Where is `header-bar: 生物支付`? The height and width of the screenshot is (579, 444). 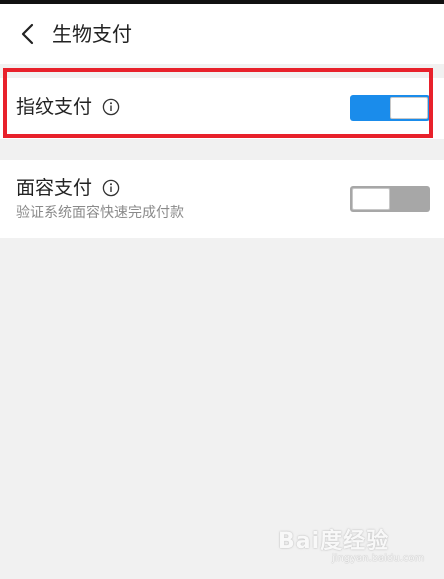 header-bar: 生物支付 is located at coordinates (222, 35).